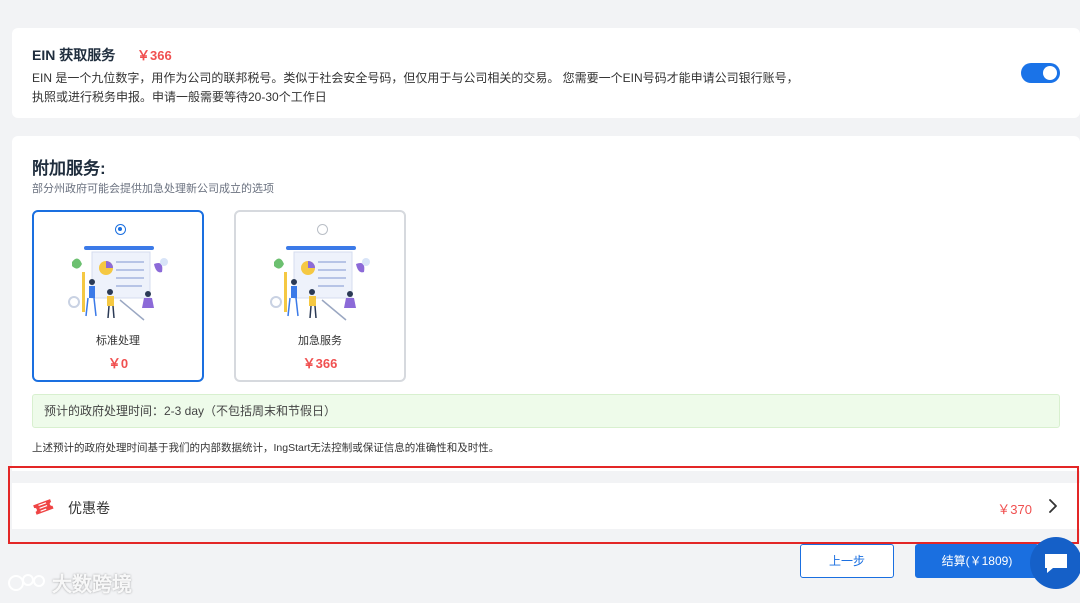  I want to click on ein-price: ￥366, so click(154, 55).